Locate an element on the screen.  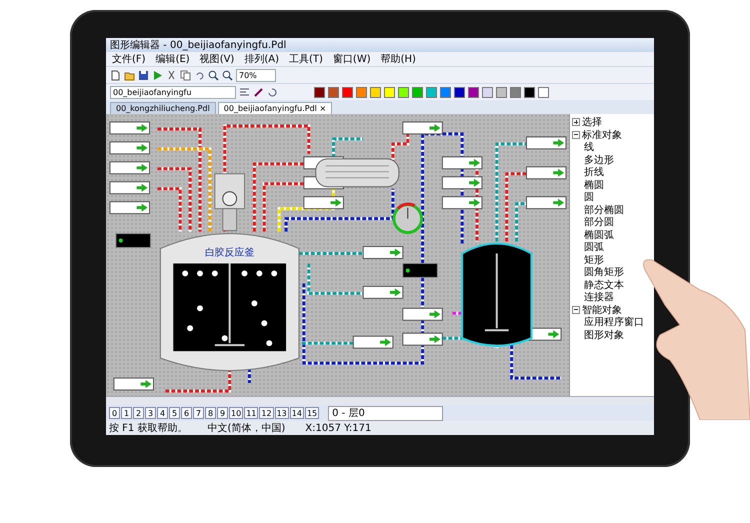
document-tab: 00_kongzhiliucheng.Pdl is located at coordinates (163, 108).